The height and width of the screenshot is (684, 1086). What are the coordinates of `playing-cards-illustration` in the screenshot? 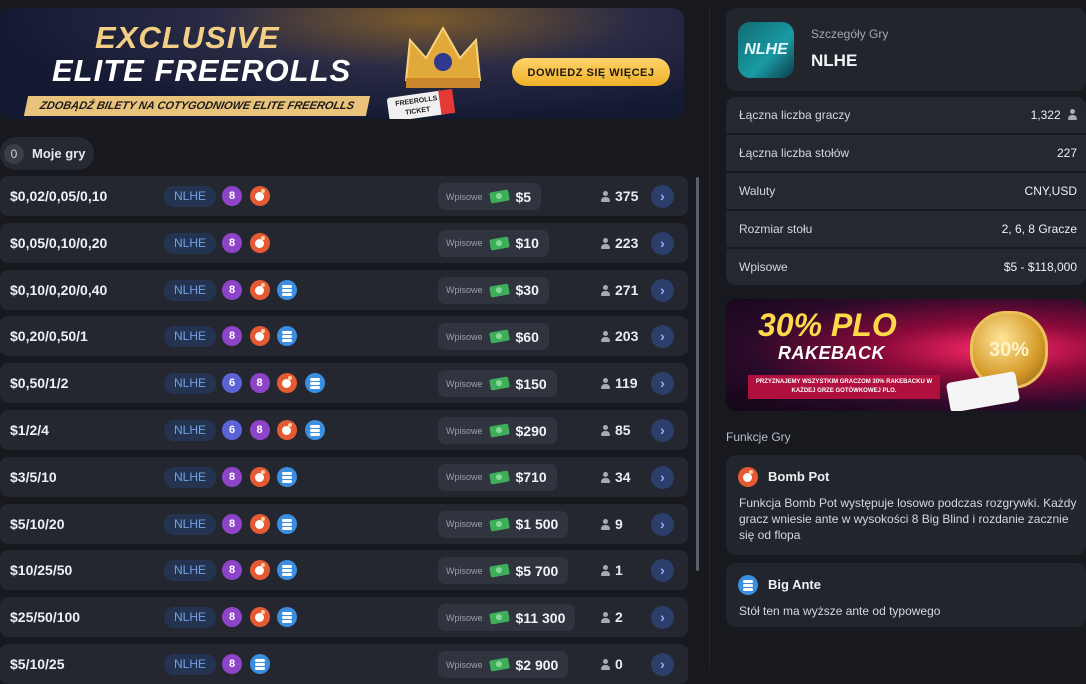 It's located at (983, 391).